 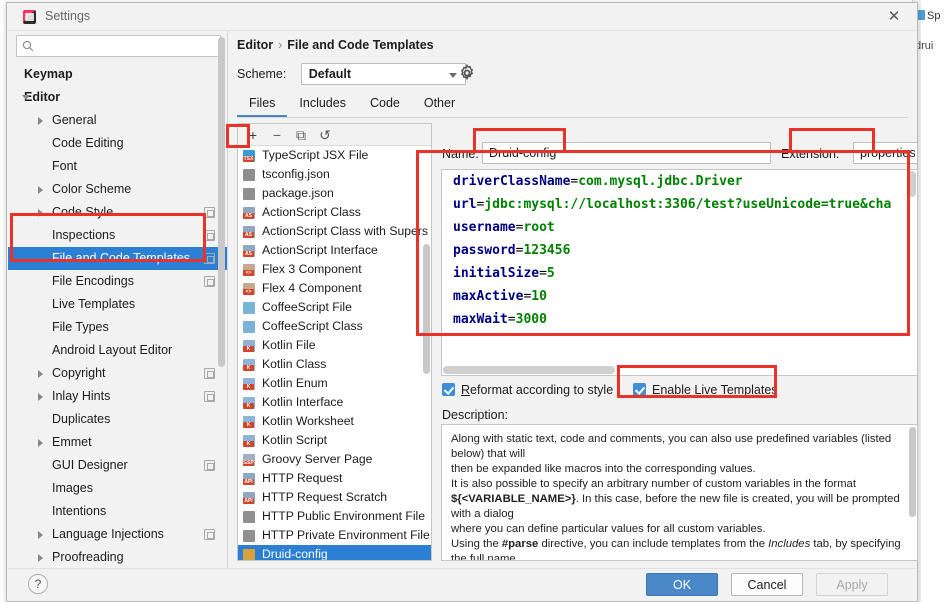 What do you see at coordinates (810, 154) in the screenshot?
I see `extension-label: Extension:` at bounding box center [810, 154].